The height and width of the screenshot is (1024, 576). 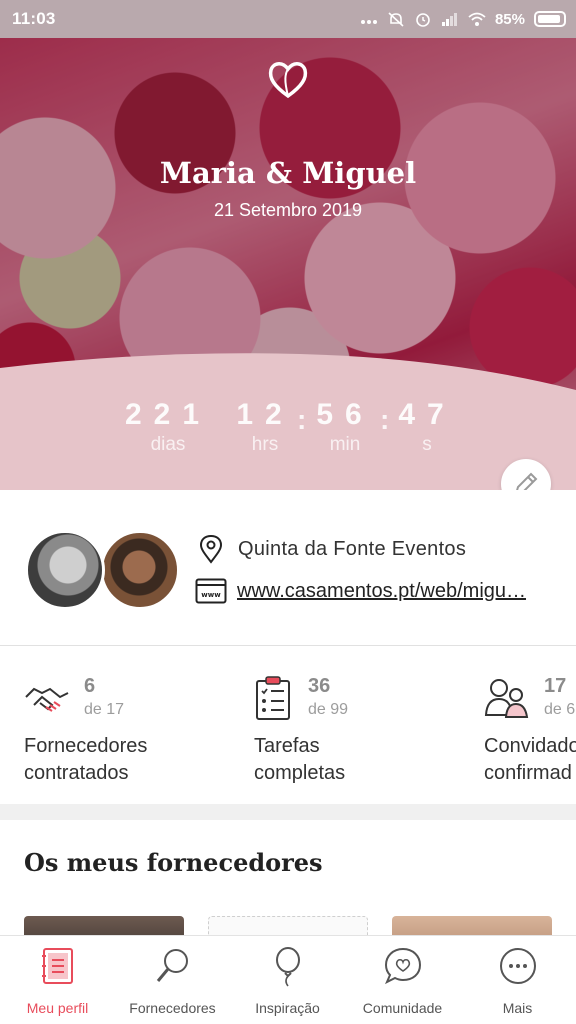 What do you see at coordinates (528, 773) in the screenshot?
I see `stat-label-line: confirmad` at bounding box center [528, 773].